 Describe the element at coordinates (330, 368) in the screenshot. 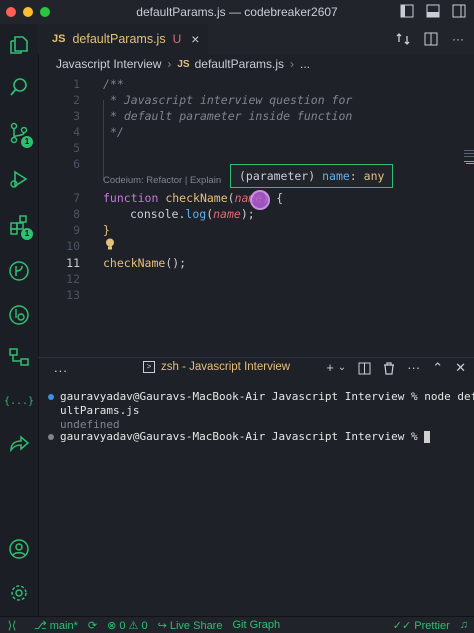

I see `new-terminal-icon: +` at that location.